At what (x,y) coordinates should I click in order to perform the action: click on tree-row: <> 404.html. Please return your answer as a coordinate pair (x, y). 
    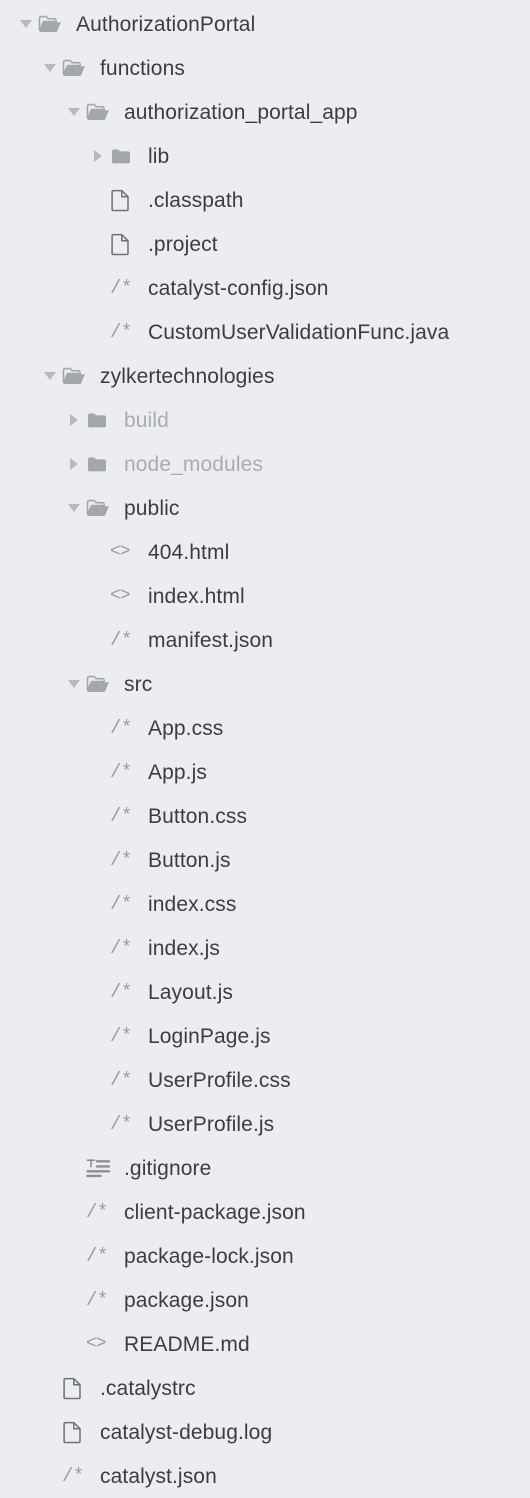
    Looking at the image, I should click on (265, 552).